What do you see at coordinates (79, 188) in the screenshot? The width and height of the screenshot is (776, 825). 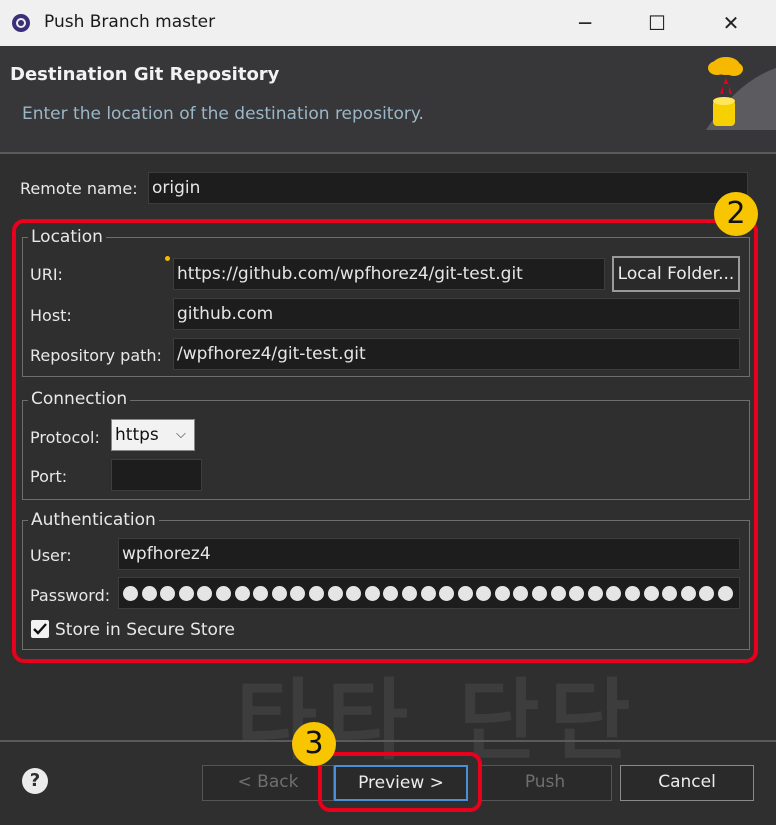 I see `remote-name-label: Remote name:` at bounding box center [79, 188].